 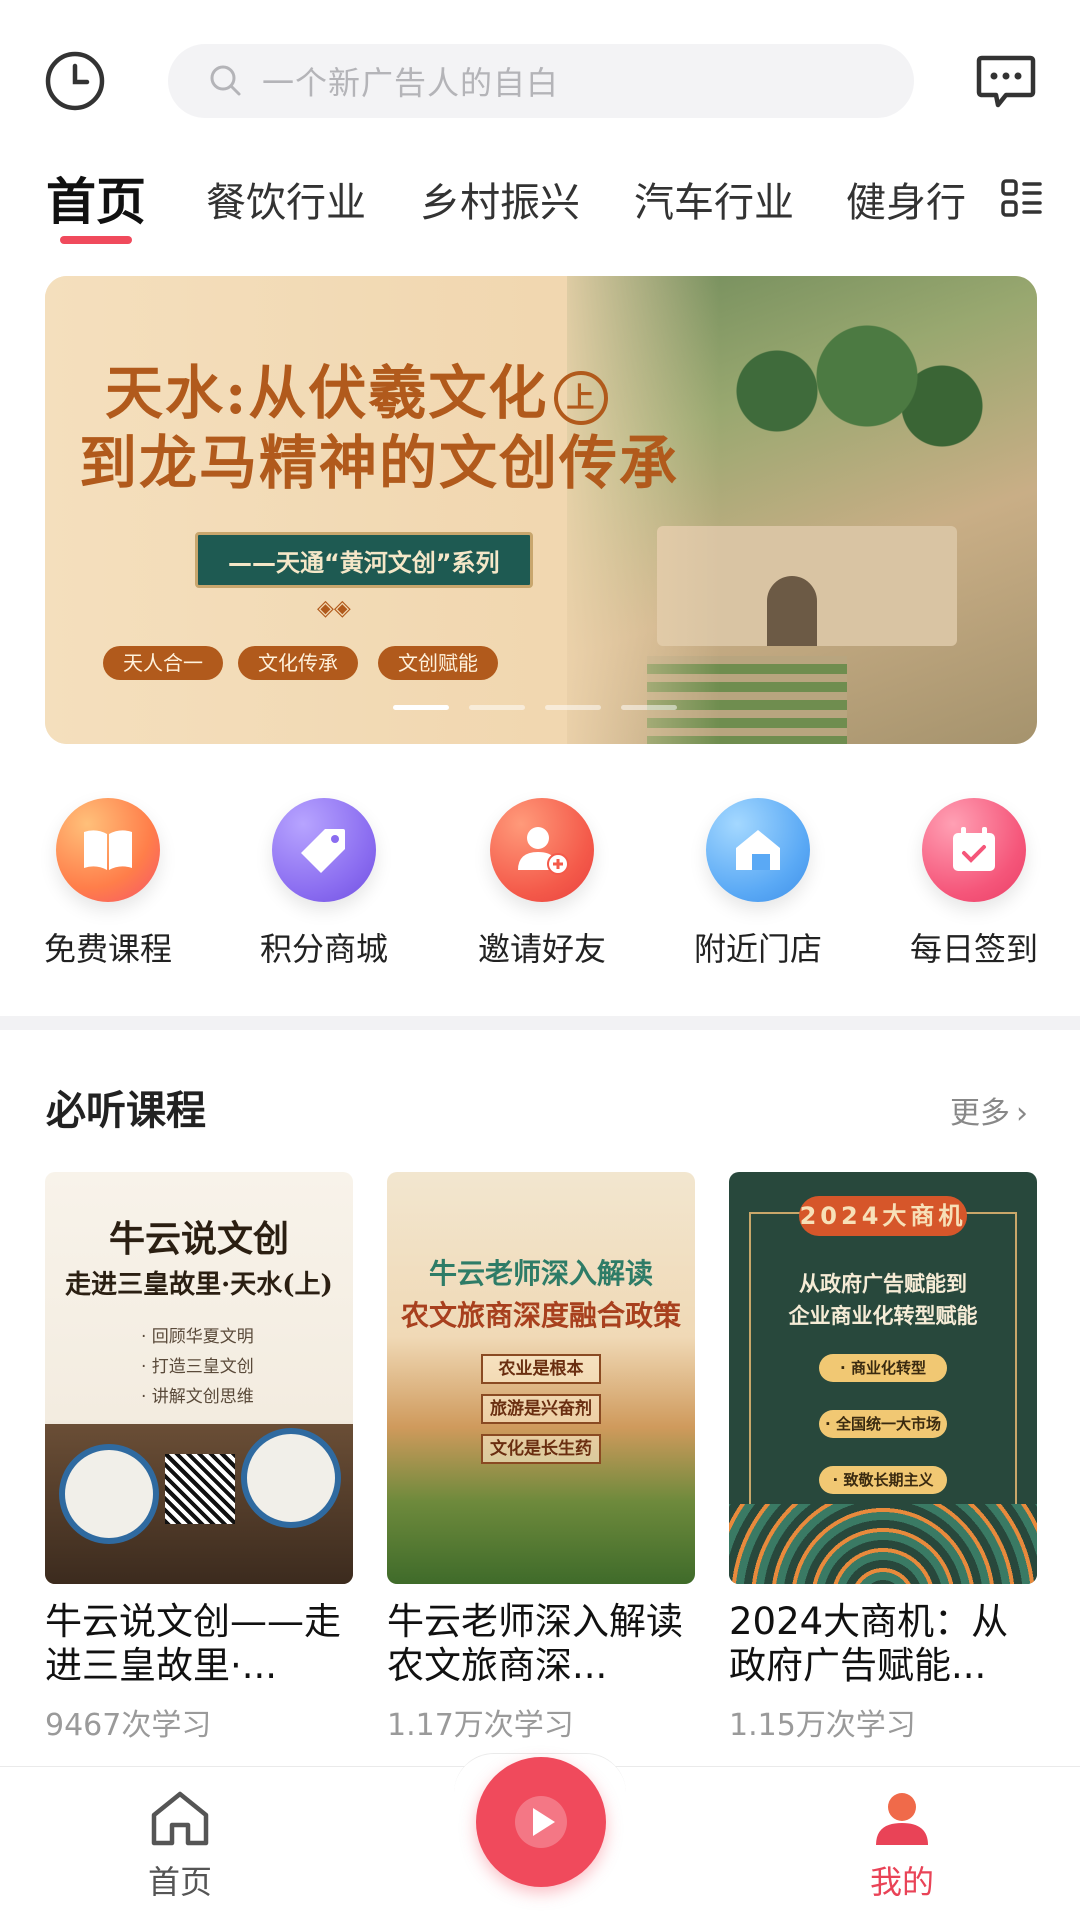 What do you see at coordinates (541, 1378) in the screenshot?
I see `course-cover: 牛云老师深入解读 农文旅商深度融合政策 农业是根本 旅游是兴奋剂 文化是长生药` at bounding box center [541, 1378].